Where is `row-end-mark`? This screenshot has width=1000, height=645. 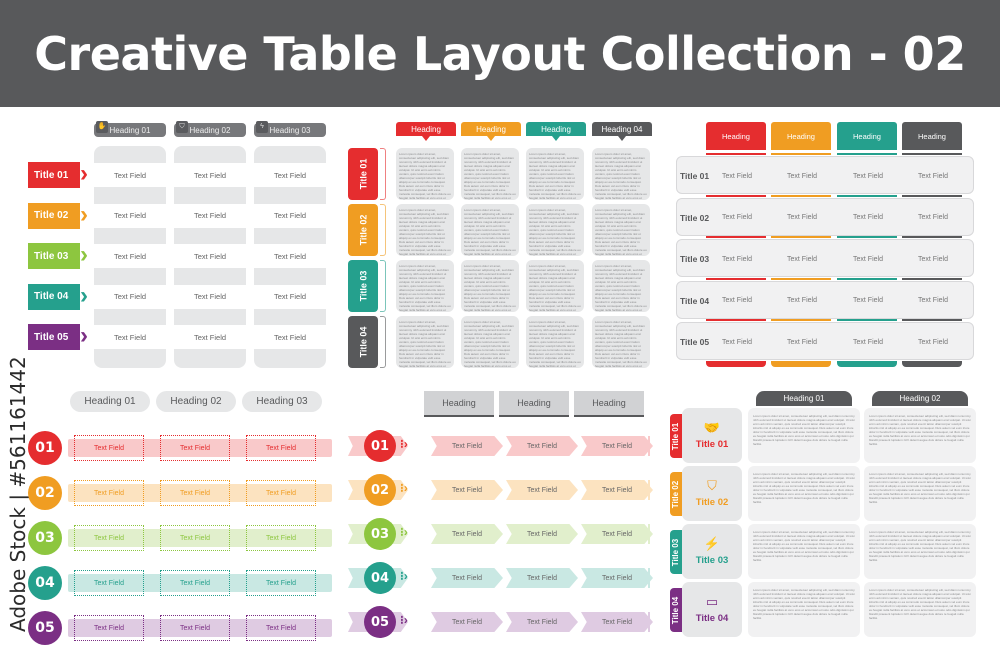
row-end-mark is located at coordinates (649, 622).